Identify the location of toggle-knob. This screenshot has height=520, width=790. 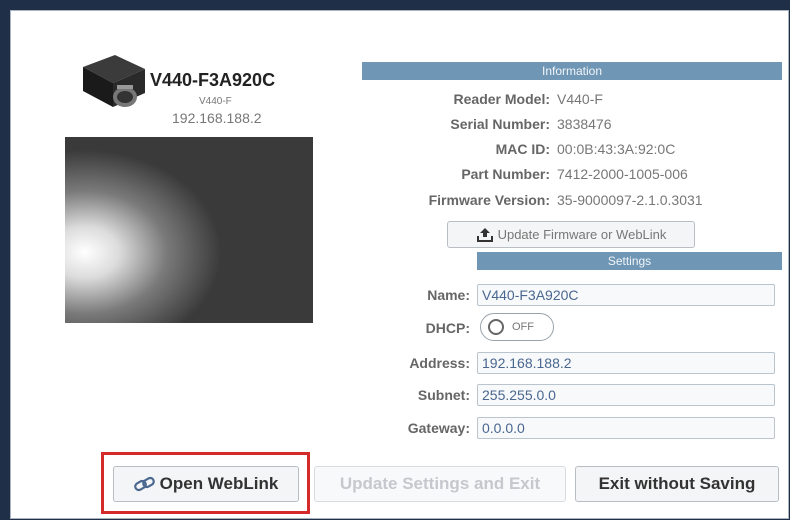
(496, 327).